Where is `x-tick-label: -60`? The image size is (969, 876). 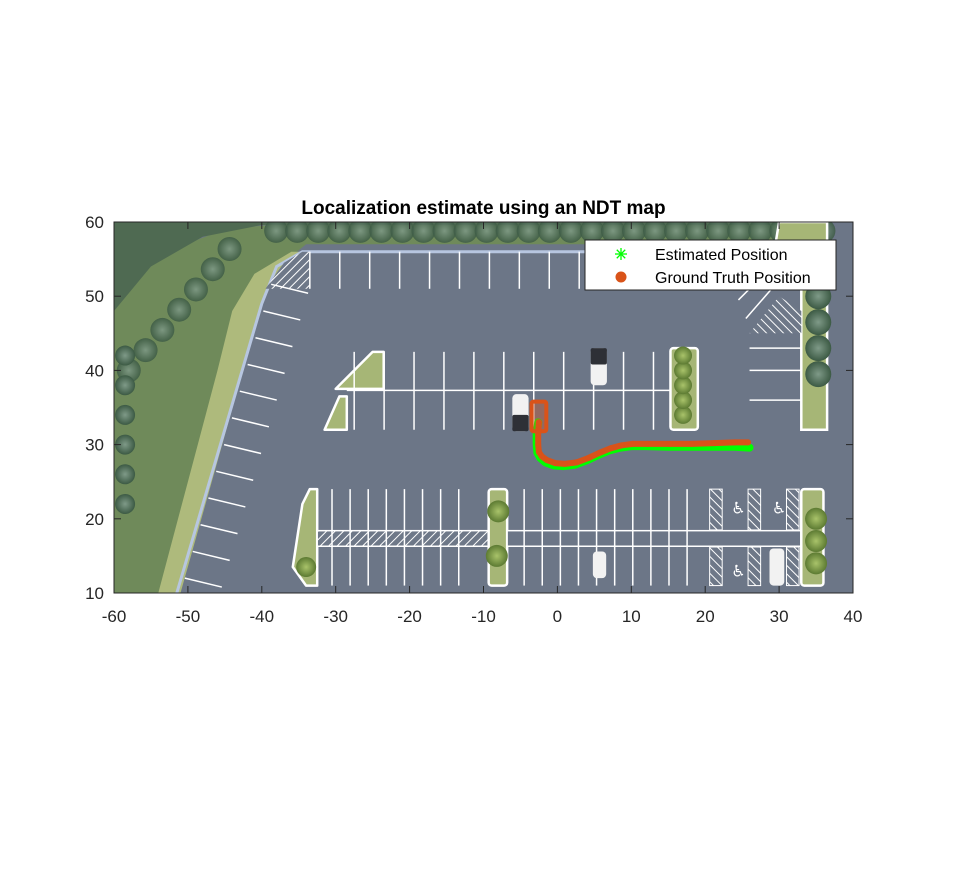
x-tick-label: -60 is located at coordinates (114, 616).